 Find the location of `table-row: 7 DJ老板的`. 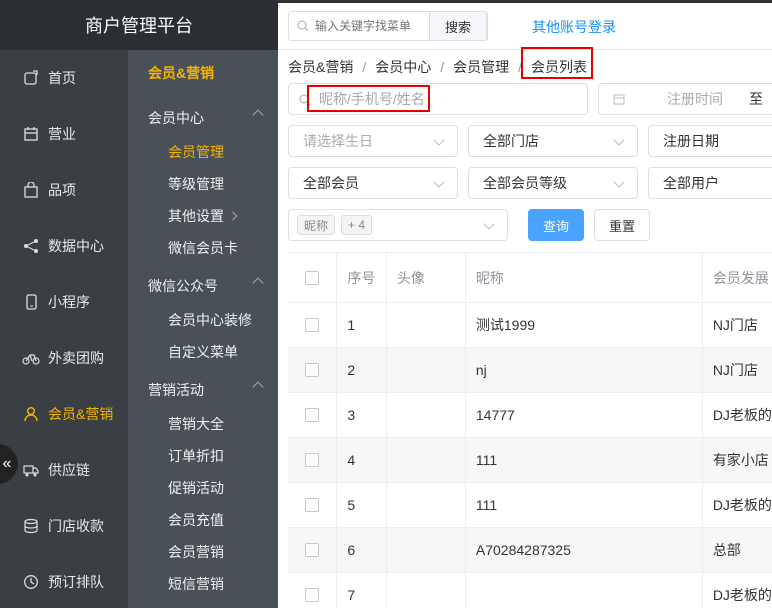

table-row: 7 DJ老板的 is located at coordinates (530, 590).